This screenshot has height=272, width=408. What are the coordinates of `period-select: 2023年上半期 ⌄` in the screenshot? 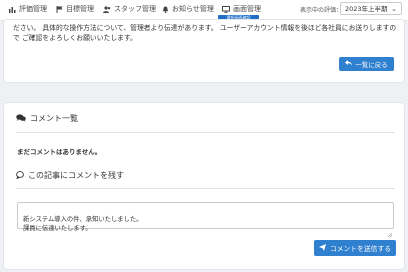 It's located at (371, 8).